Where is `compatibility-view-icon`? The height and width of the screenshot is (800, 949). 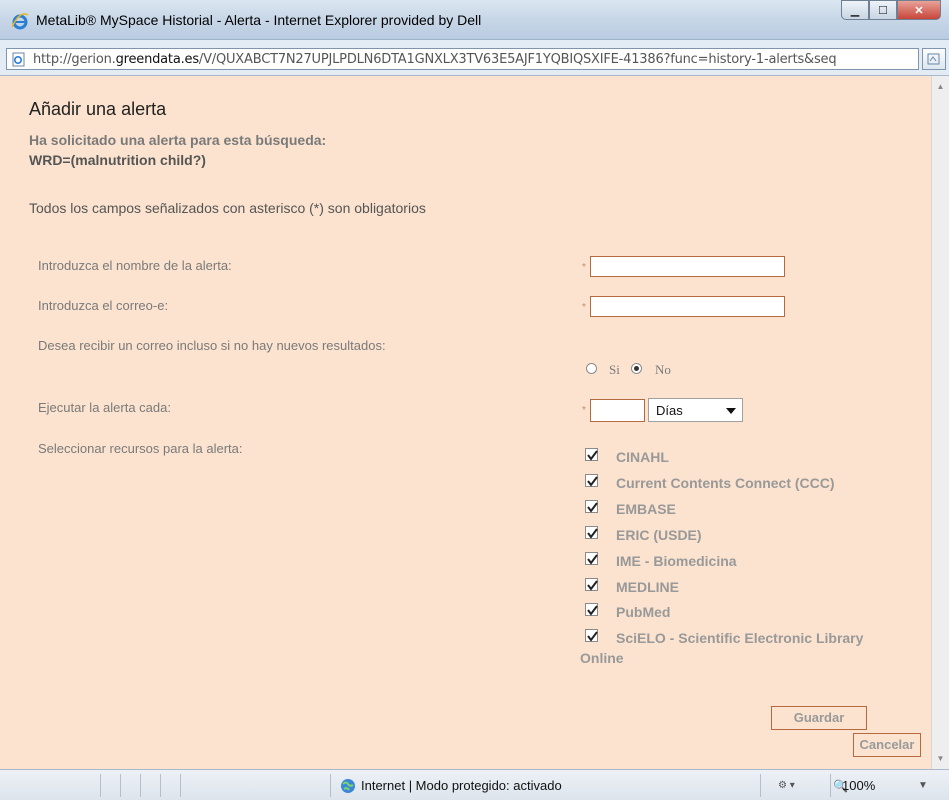 compatibility-view-icon is located at coordinates (933, 59).